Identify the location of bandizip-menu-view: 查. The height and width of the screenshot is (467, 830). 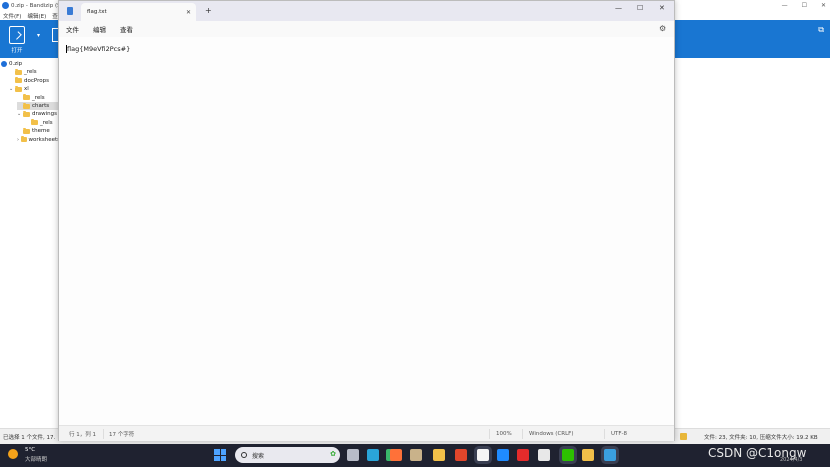
(55, 16).